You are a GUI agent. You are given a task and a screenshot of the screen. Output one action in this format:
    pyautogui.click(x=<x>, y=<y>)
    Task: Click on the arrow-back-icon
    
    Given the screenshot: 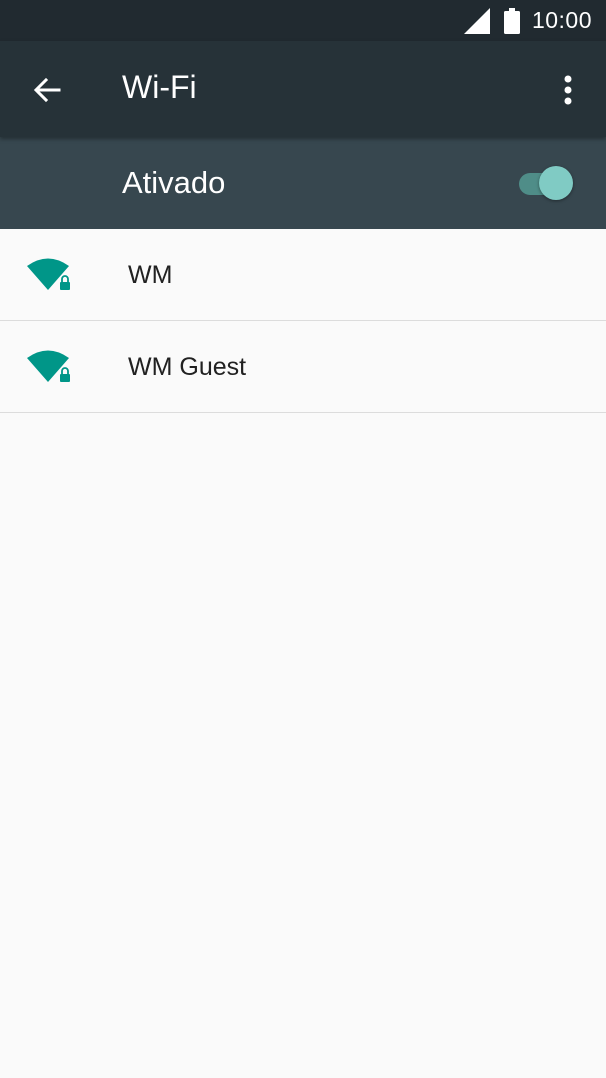 What is the action you would take?
    pyautogui.click(x=47, y=90)
    